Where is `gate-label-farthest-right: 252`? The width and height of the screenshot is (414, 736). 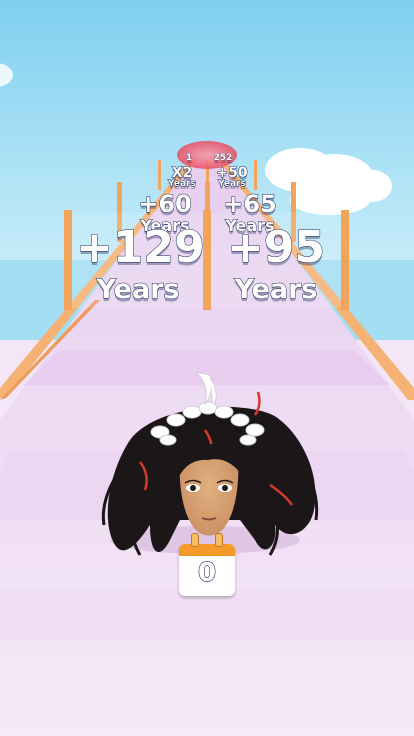 gate-label-farthest-right: 252 is located at coordinates (223, 158).